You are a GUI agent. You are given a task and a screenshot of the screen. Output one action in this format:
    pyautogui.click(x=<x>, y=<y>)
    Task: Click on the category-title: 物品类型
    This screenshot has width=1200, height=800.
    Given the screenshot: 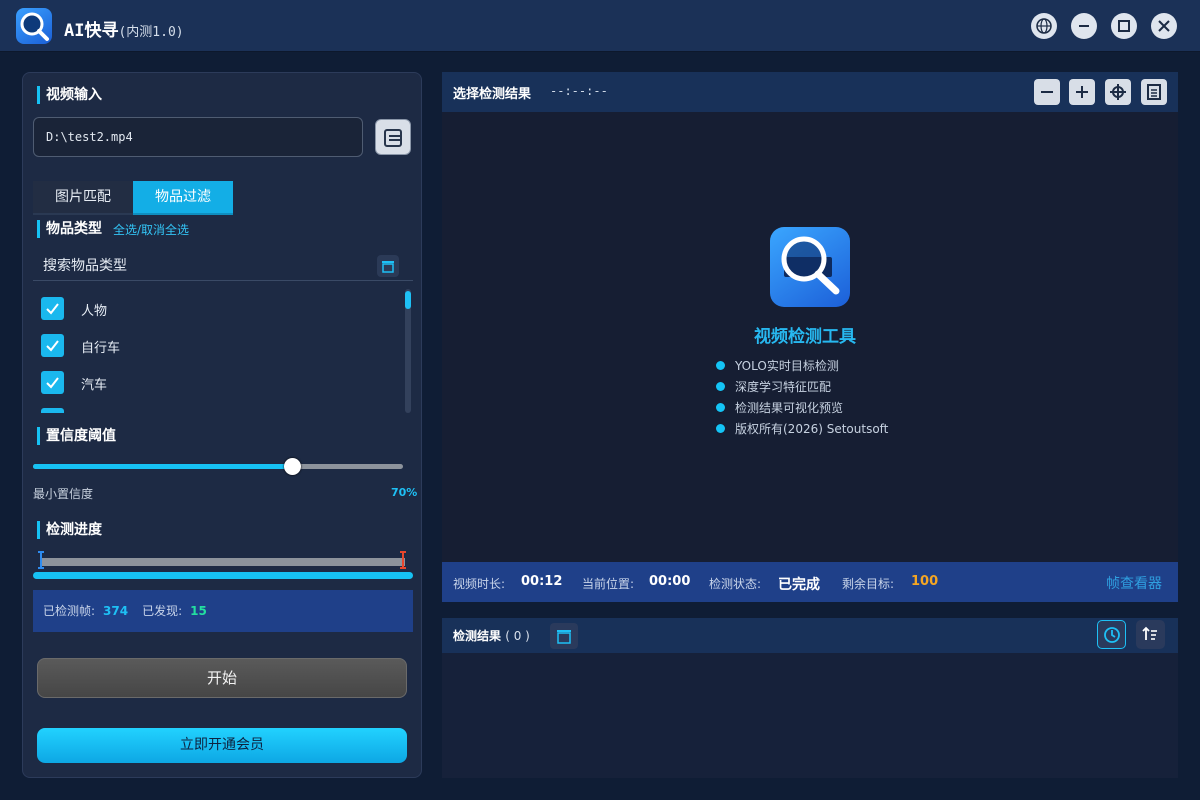 What is the action you would take?
    pyautogui.click(x=69, y=229)
    